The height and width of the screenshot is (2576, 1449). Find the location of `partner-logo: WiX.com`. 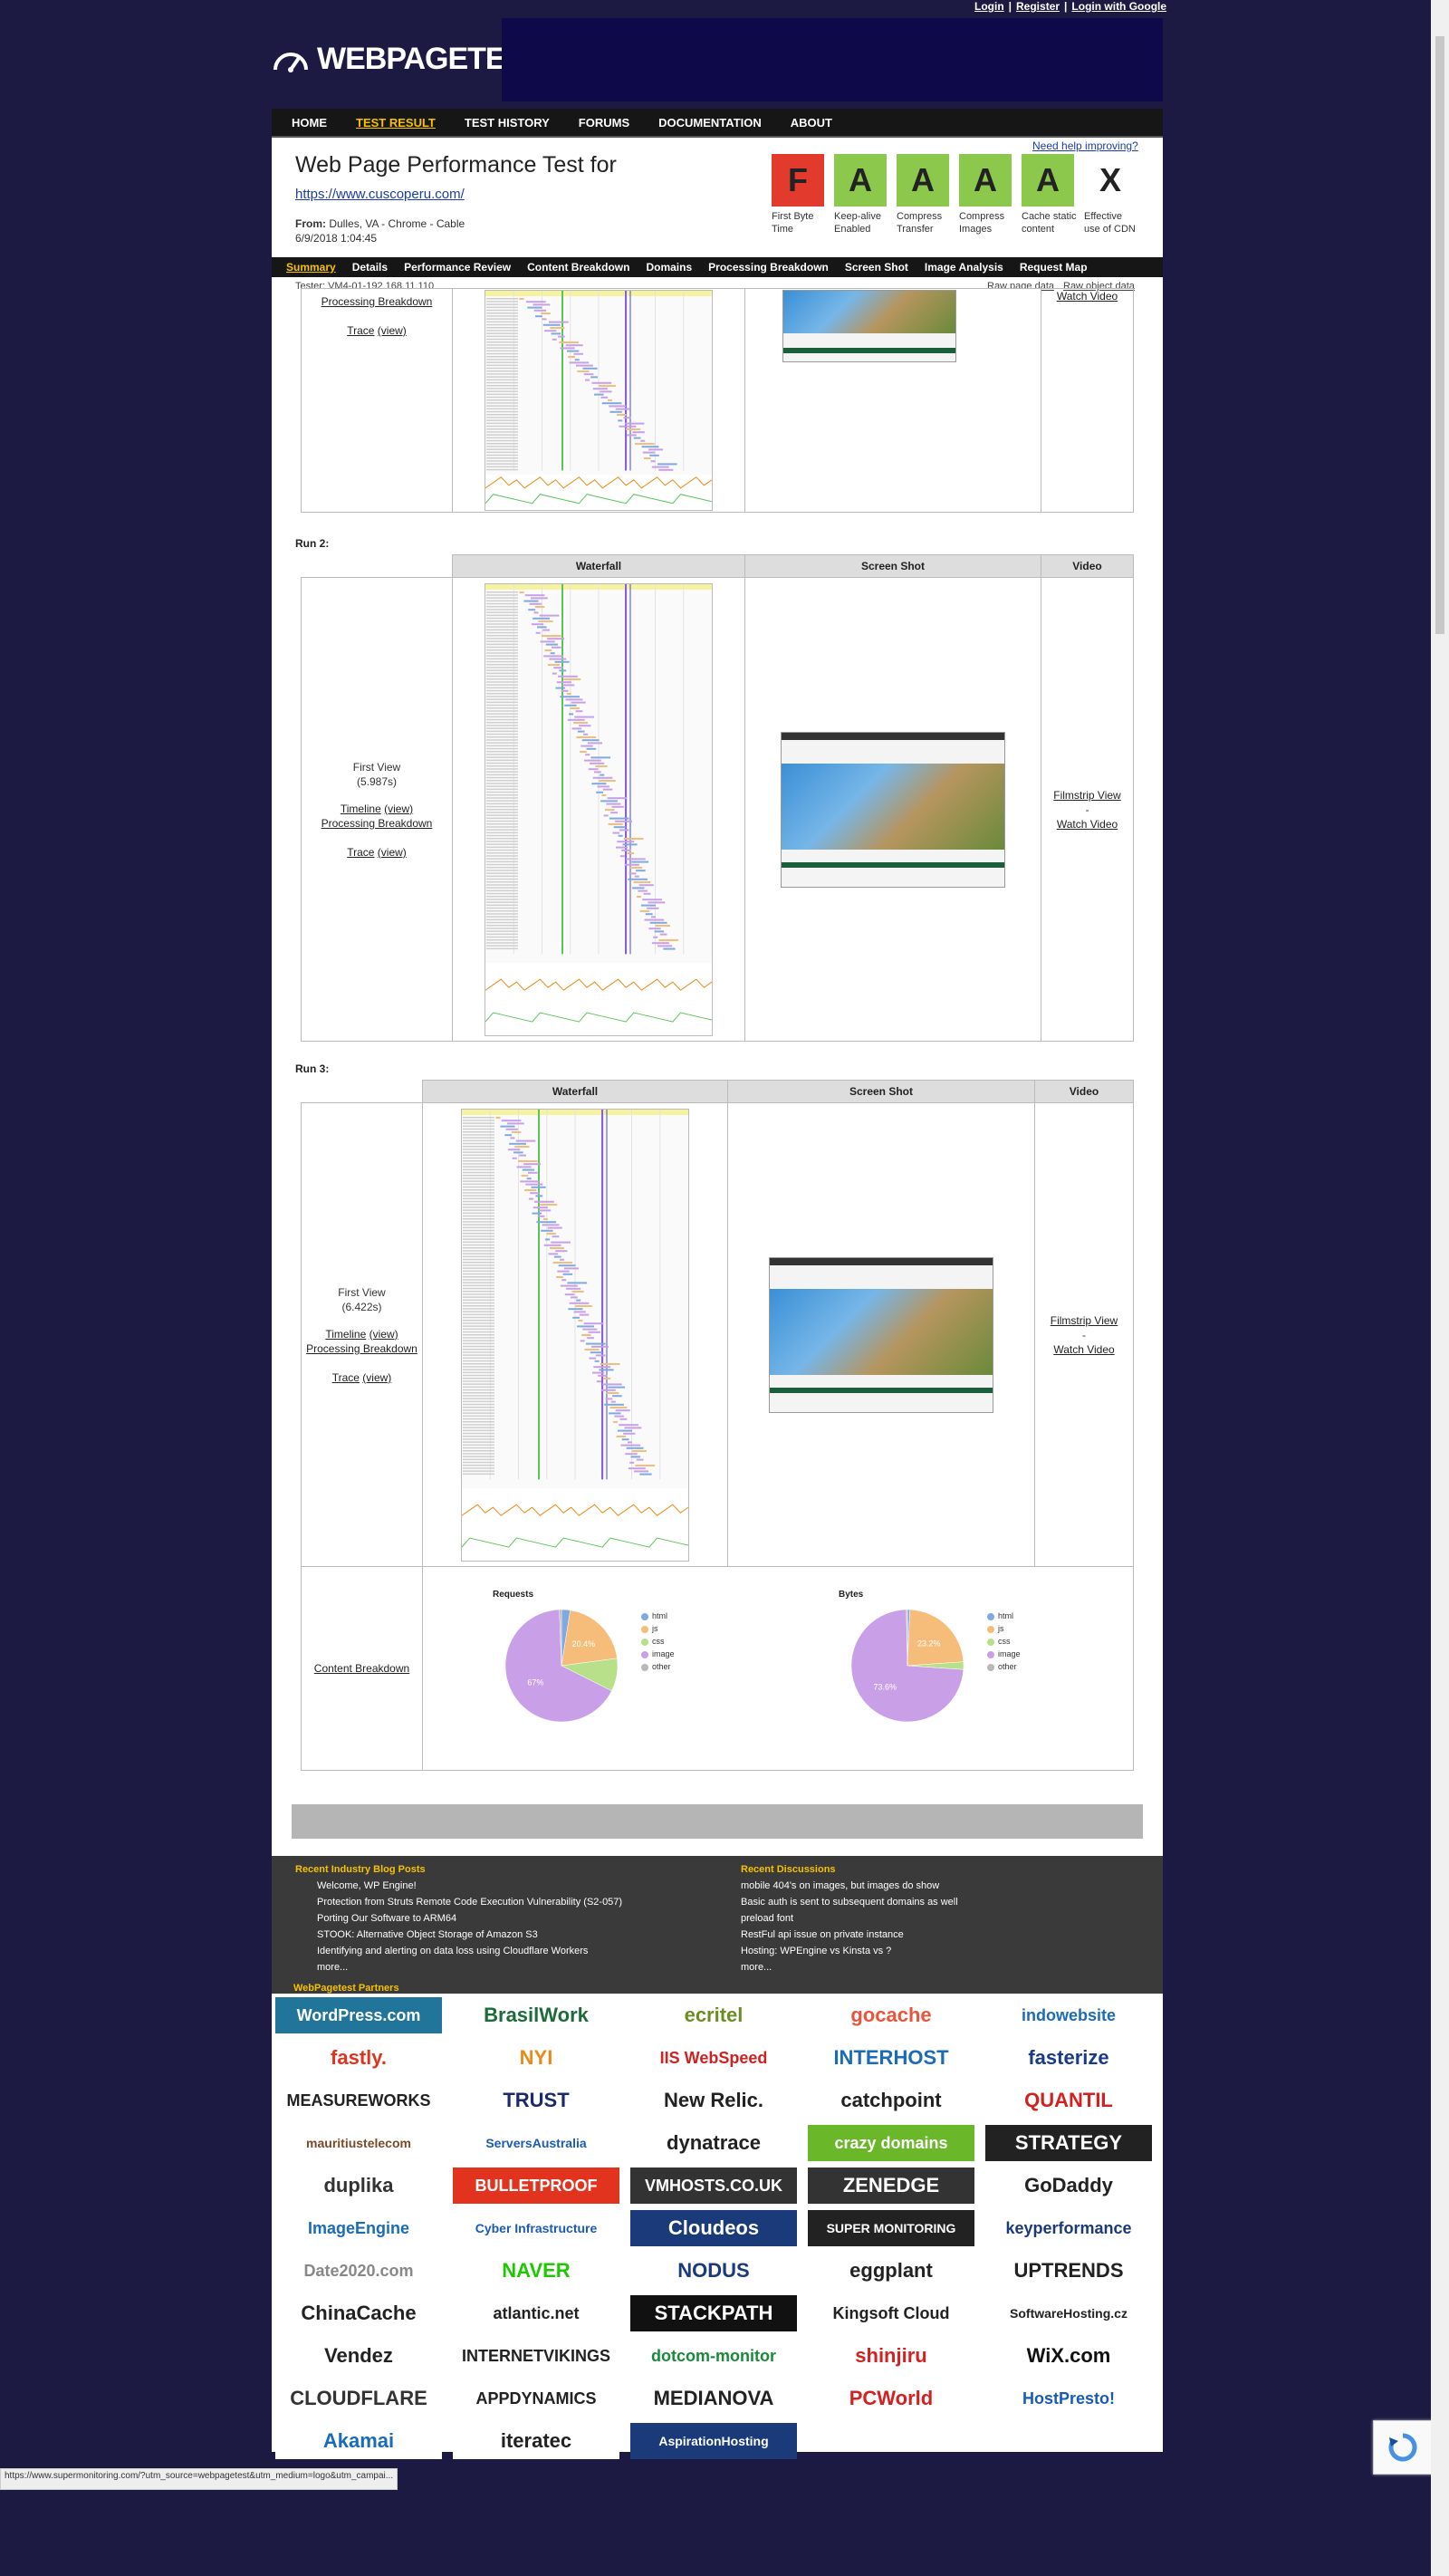

partner-logo: WiX.com is located at coordinates (1068, 2356).